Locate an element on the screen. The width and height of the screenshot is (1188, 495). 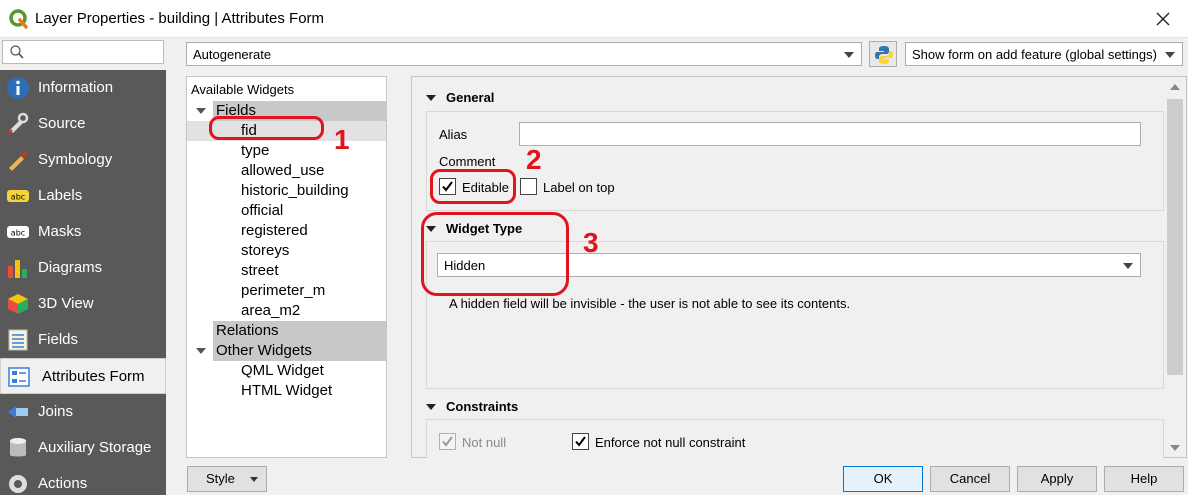
checkmark-icon is located at coordinates (580, 441).